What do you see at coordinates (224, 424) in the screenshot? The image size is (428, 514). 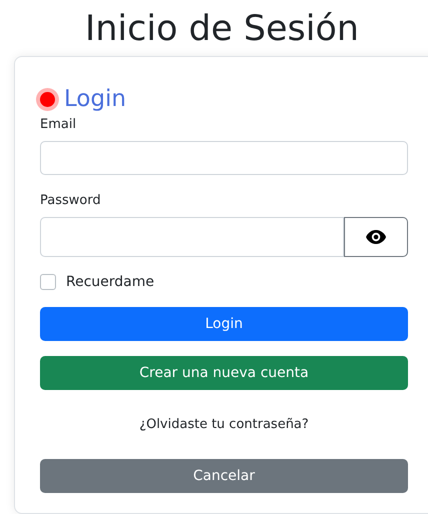 I see `forgot-password-link: ¿Olvidaste tu contraseña?` at bounding box center [224, 424].